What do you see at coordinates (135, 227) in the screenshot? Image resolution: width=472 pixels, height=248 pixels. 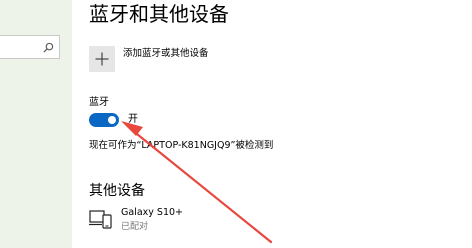 I see `device-status: 已配对` at bounding box center [135, 227].